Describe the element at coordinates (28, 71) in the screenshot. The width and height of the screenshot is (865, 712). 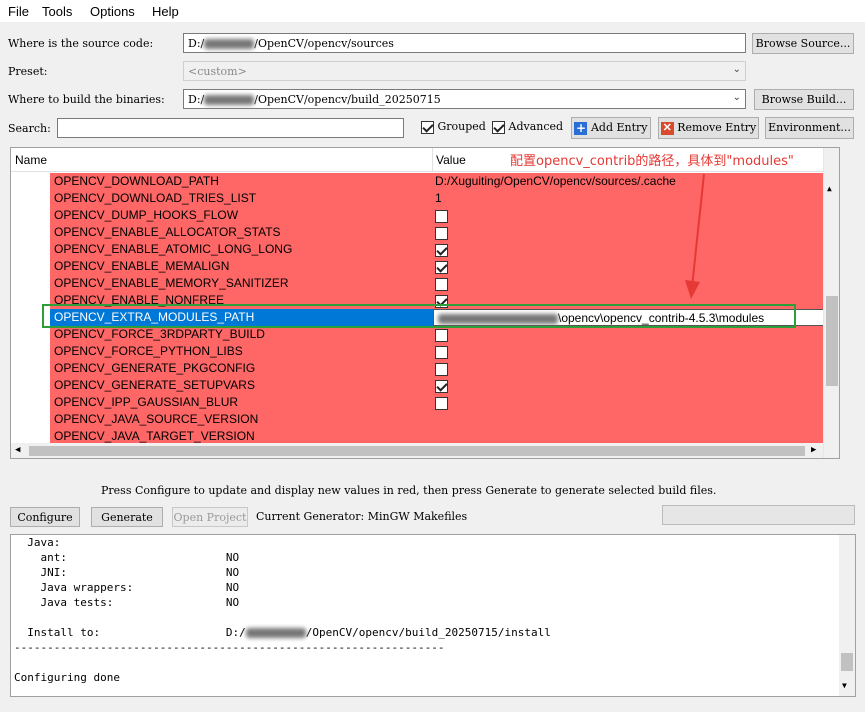
I see `preset-label: Preset:` at that location.